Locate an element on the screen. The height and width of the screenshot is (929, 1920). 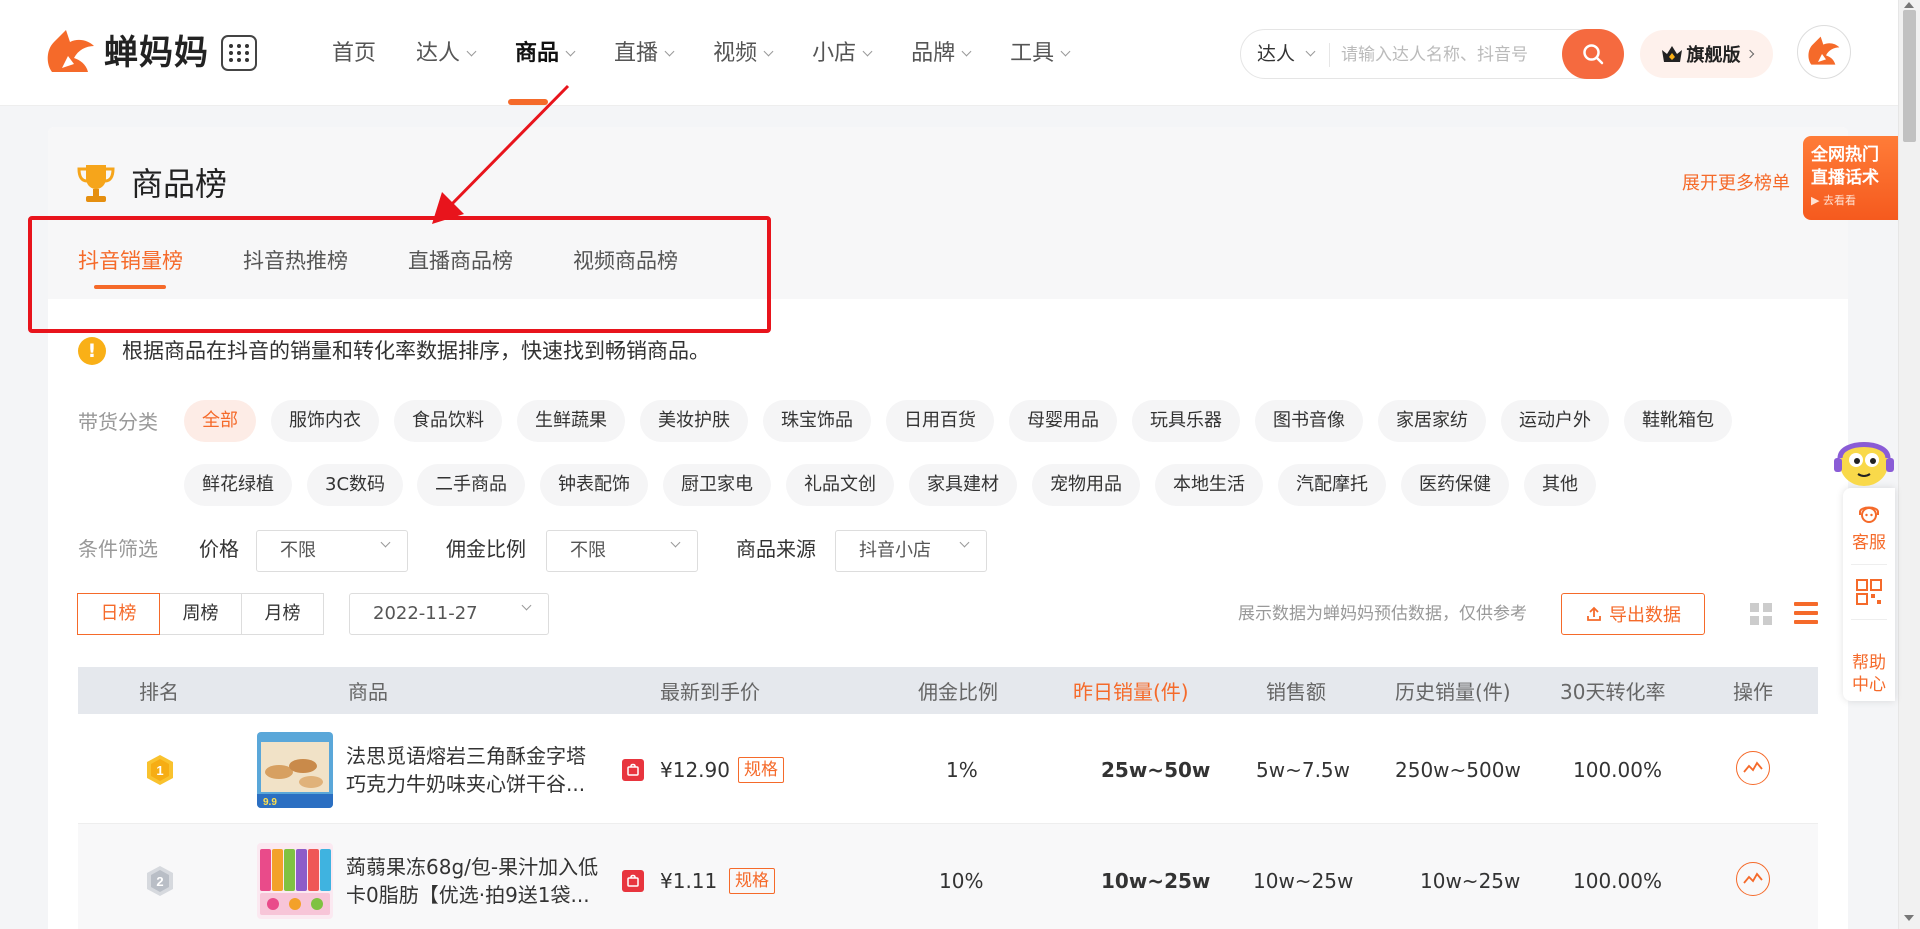
category-chip: 本地生活 is located at coordinates (1209, 485).